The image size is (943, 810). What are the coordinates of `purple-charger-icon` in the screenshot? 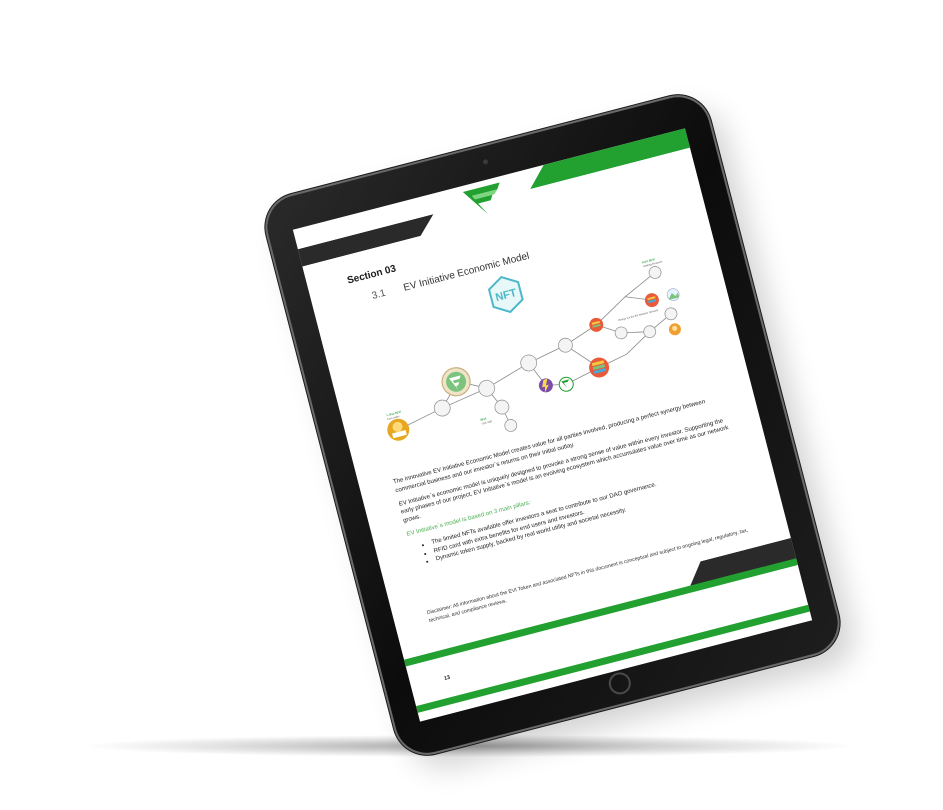 It's located at (545, 385).